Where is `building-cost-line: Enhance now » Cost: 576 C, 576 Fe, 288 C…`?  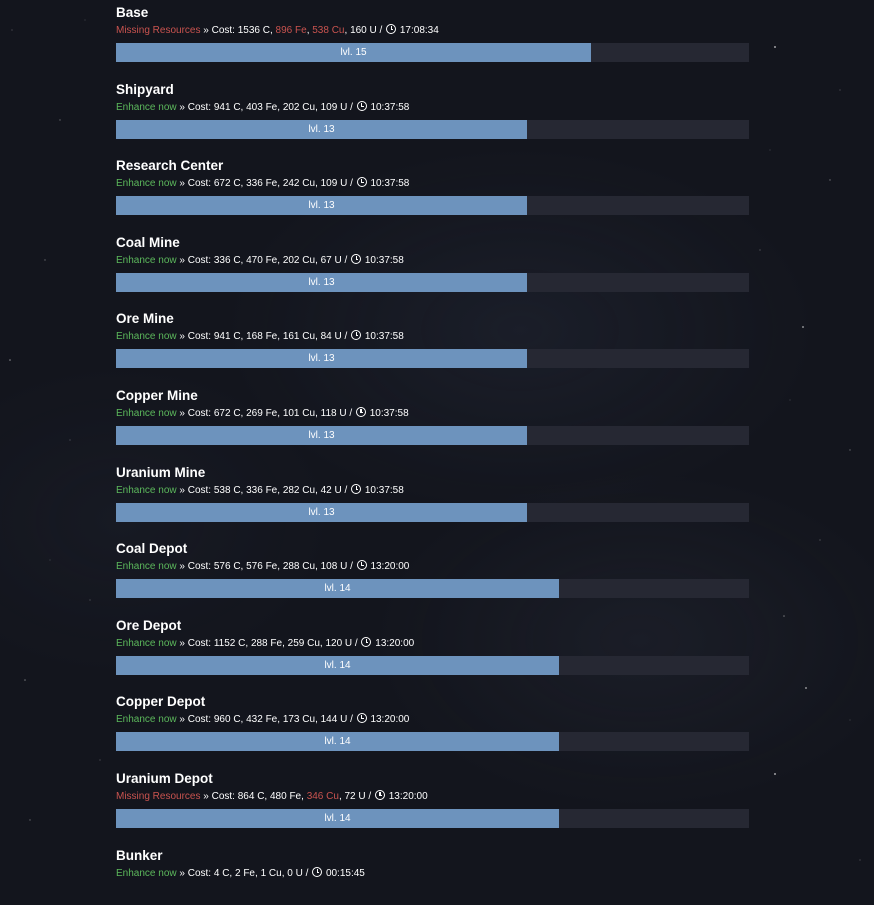 building-cost-line: Enhance now » Cost: 576 C, 576 Fe, 288 C… is located at coordinates (262, 566).